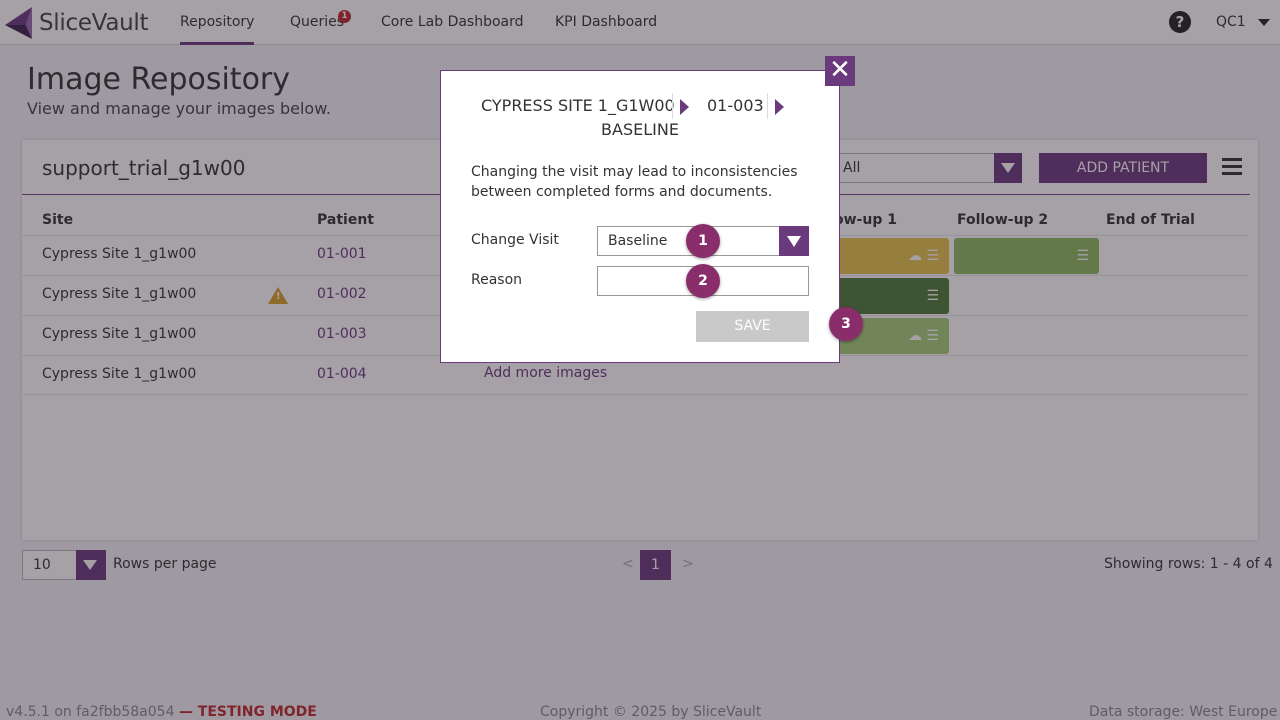 Image resolution: width=1280 pixels, height=720 pixels. Describe the element at coordinates (846, 324) in the screenshot. I see `step-marker-3: 3` at that location.